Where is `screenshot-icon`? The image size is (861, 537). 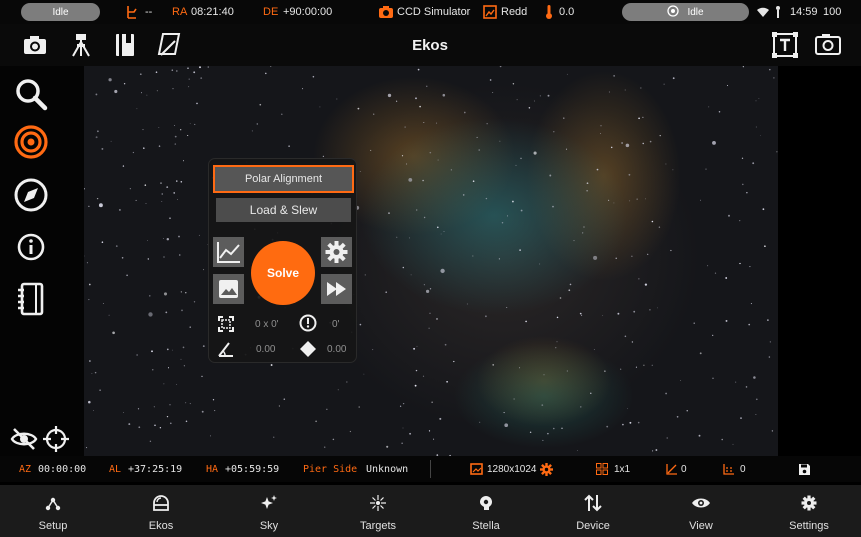
screenshot-icon is located at coordinates (828, 45).